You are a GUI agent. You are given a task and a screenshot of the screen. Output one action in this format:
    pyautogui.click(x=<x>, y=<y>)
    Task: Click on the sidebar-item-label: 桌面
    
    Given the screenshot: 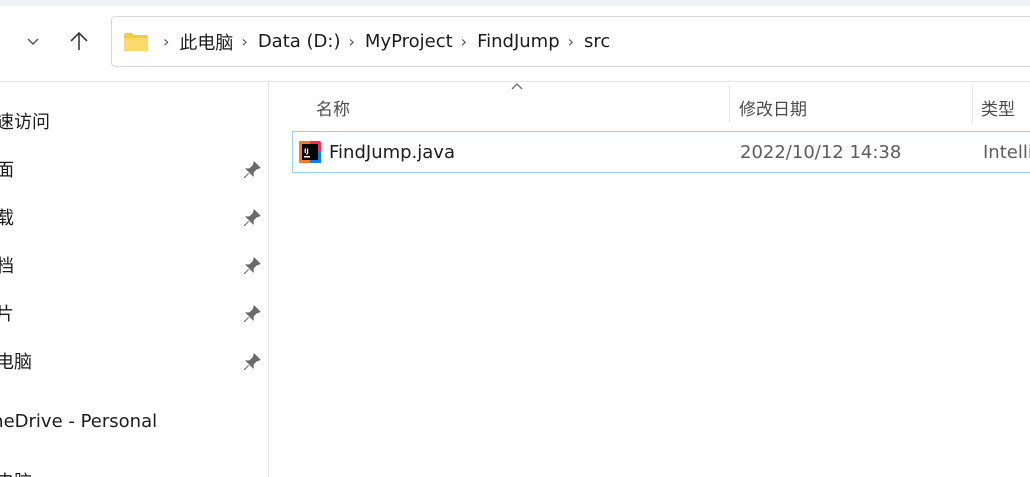 What is the action you would take?
    pyautogui.click(x=7, y=169)
    